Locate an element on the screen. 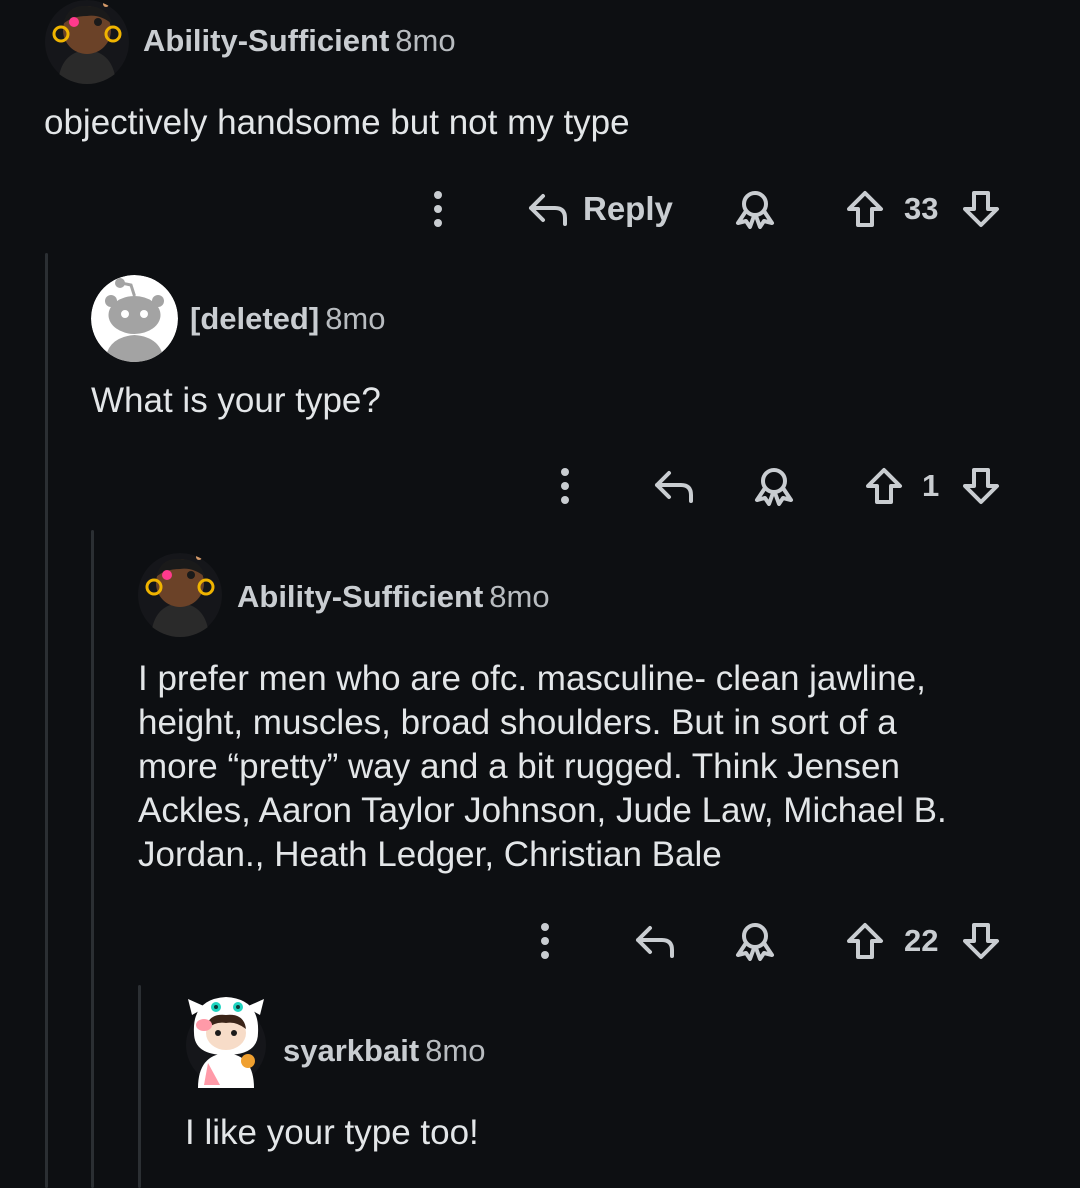 This screenshot has width=1080, height=1188. comment-meta: [deleted] 8mo is located at coordinates (288, 319).